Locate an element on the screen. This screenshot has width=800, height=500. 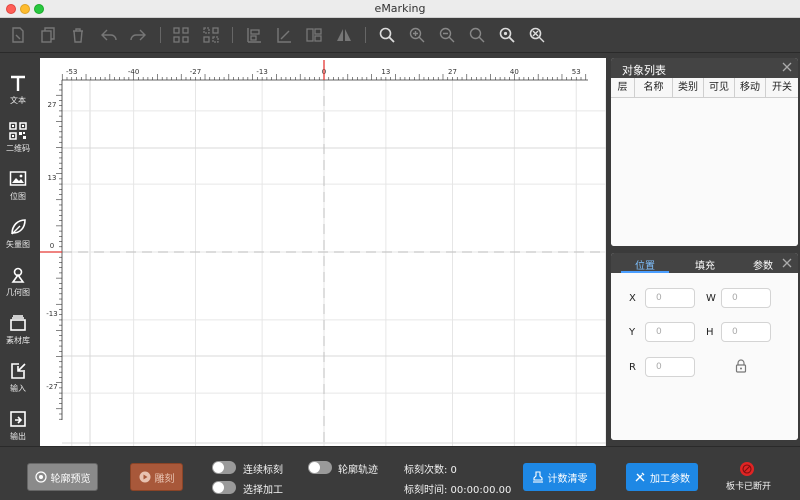
properties-tabs: 位置 填充 参数 is located at coordinates (704, 263).